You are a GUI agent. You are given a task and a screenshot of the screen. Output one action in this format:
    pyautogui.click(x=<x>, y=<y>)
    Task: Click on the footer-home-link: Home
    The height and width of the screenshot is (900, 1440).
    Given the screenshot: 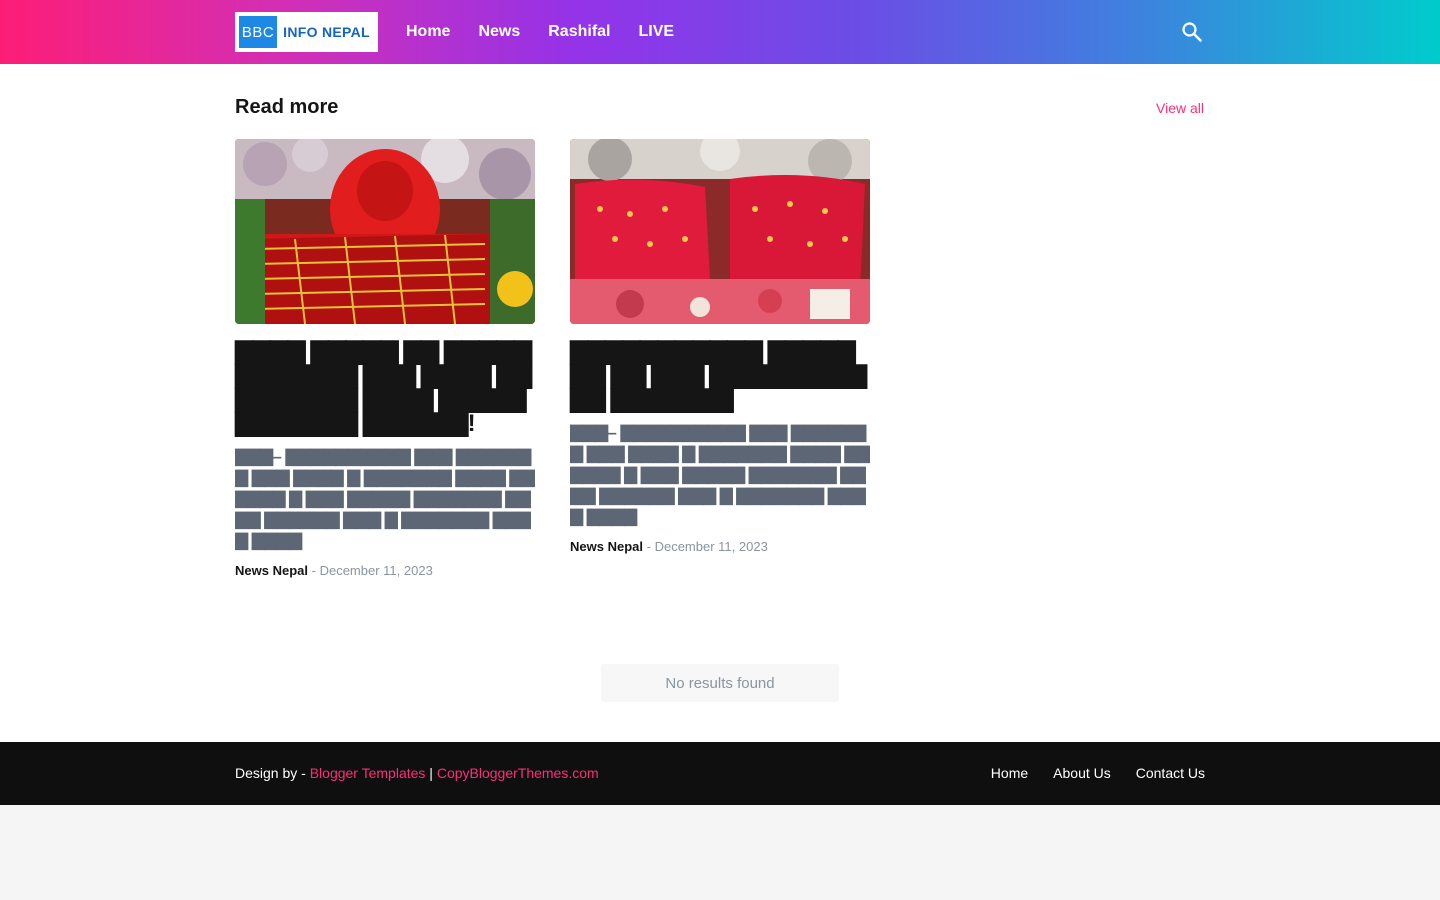 What is the action you would take?
    pyautogui.click(x=1009, y=773)
    